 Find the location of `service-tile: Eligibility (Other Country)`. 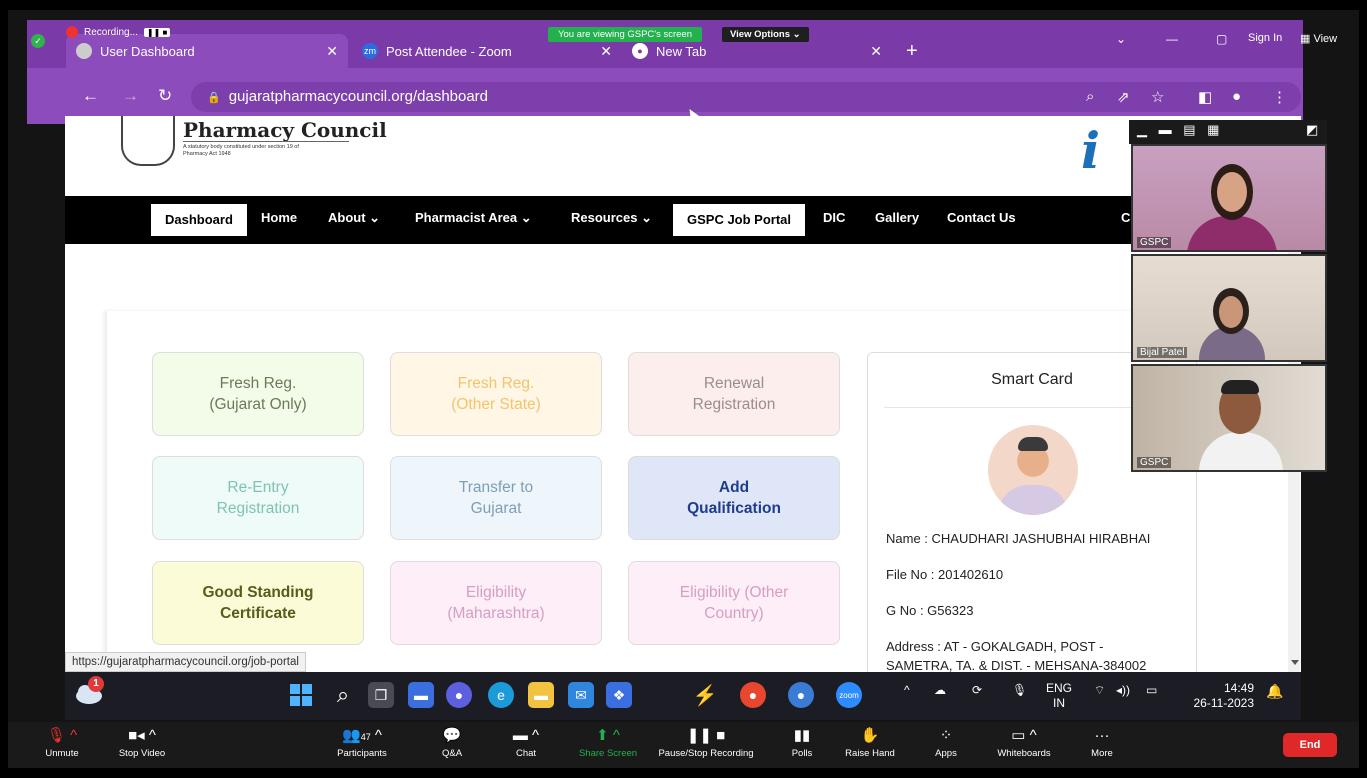

service-tile: Eligibility (Other Country) is located at coordinates (734, 603).